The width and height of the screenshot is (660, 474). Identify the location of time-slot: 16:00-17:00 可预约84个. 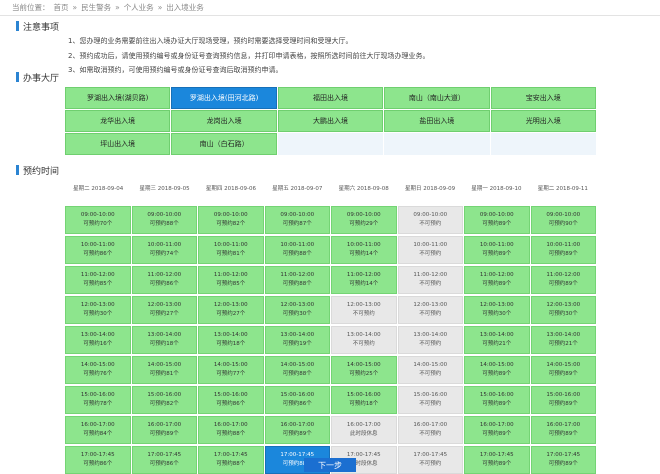
(98, 430).